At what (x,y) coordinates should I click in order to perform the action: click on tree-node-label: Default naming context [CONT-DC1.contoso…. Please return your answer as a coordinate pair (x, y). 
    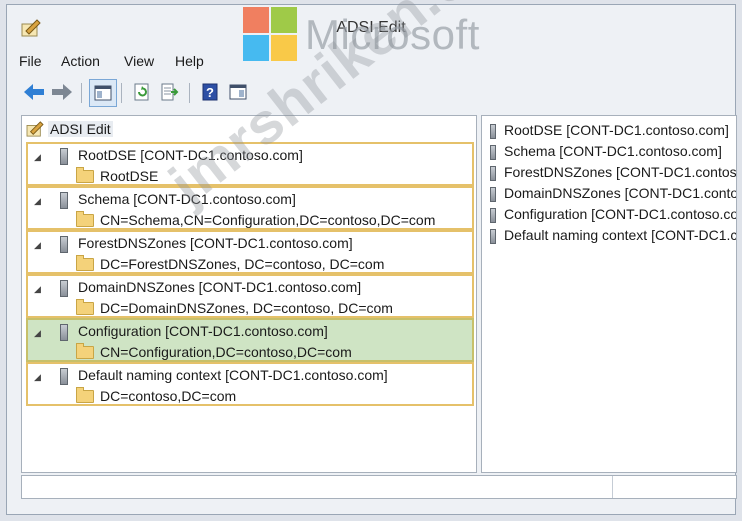
    Looking at the image, I should click on (233, 375).